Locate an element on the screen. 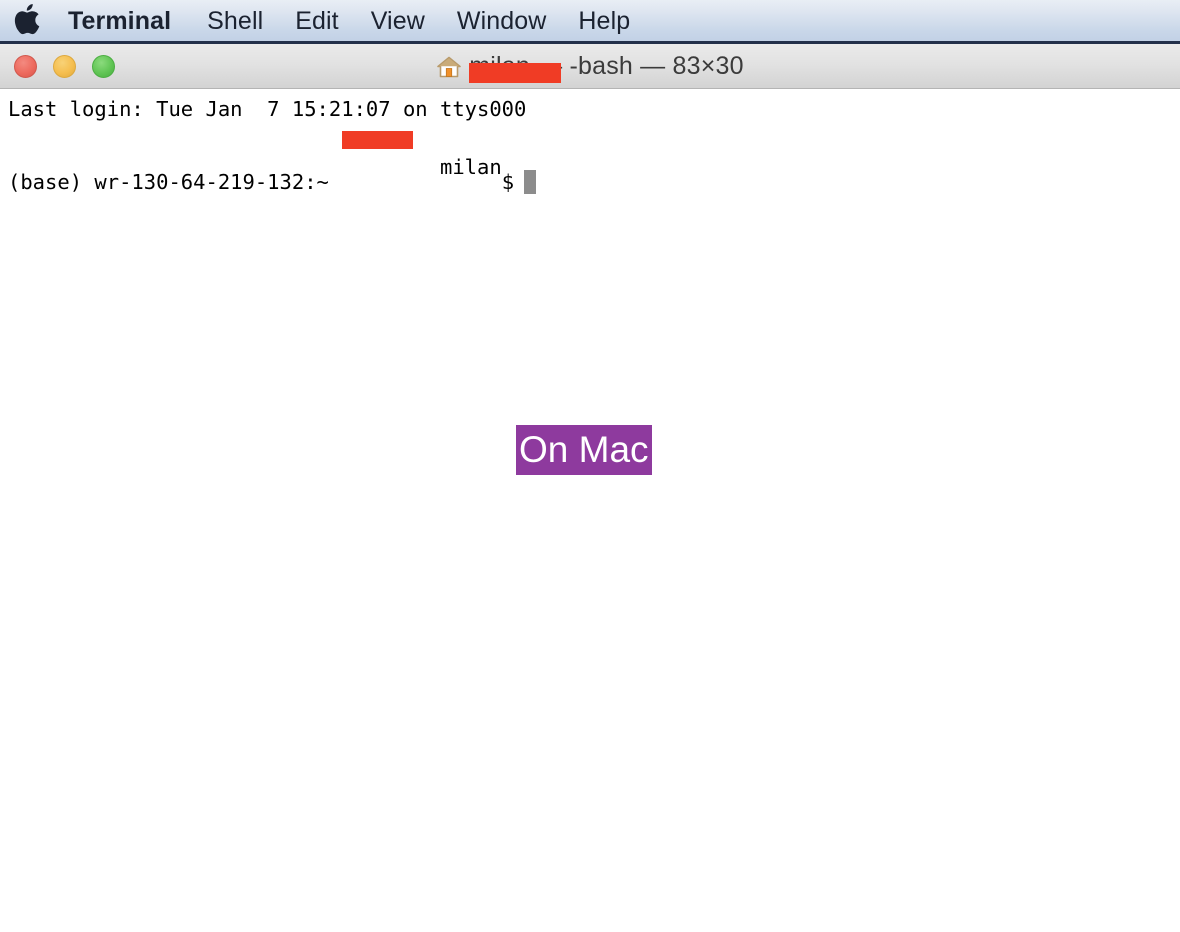 Image resolution: width=1180 pixels, height=932 pixels. window-title-username-redacted: milan is located at coordinates (515, 67).